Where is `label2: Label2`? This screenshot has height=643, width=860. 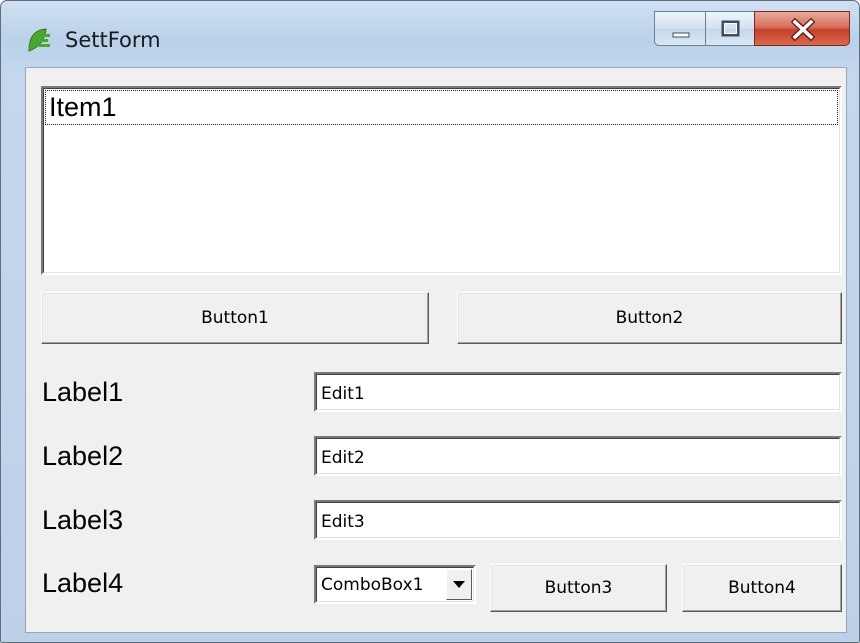
label2: Label2 is located at coordinates (83, 456).